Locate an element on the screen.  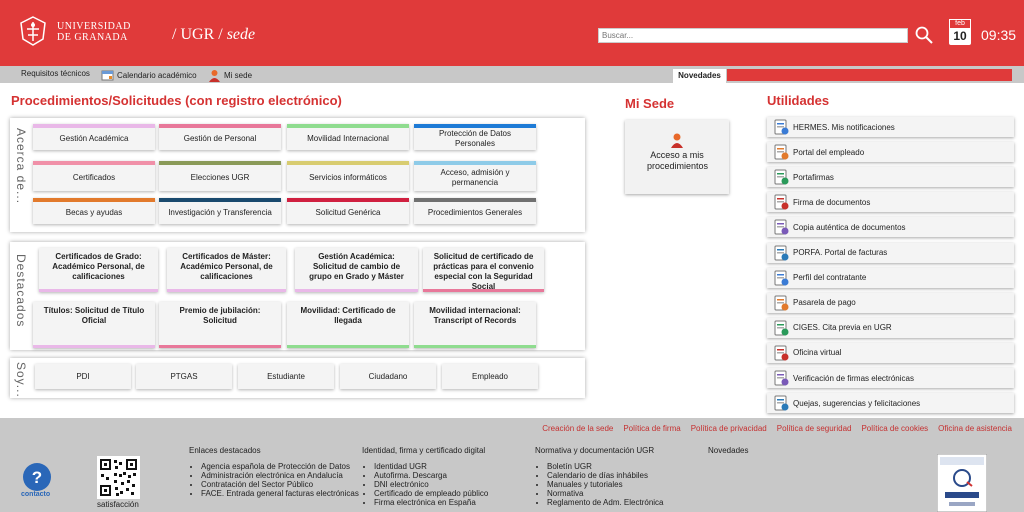
utility-label: Verificación de firmas electrónicas is located at coordinates (853, 378).